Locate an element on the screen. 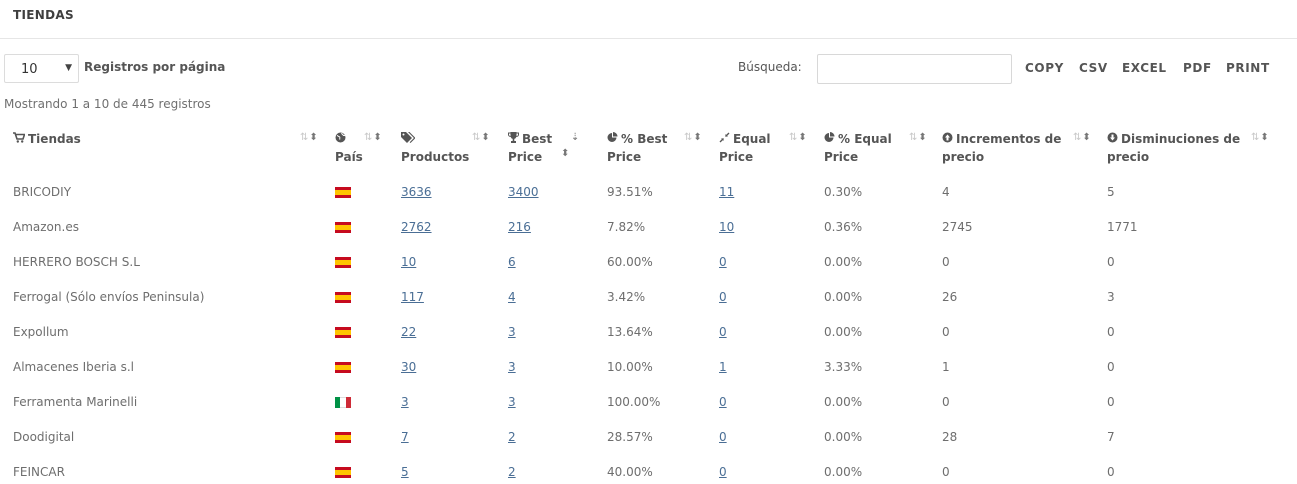 Image resolution: width=1297 pixels, height=484 pixels. column-label: Incrementos de is located at coordinates (1009, 139).